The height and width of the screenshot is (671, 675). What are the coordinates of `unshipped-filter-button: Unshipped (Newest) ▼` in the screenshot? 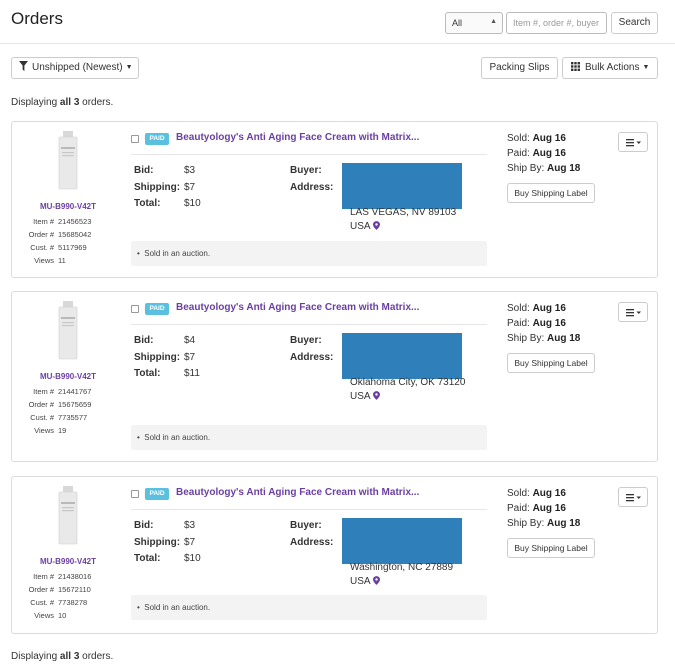 It's located at (75, 68).